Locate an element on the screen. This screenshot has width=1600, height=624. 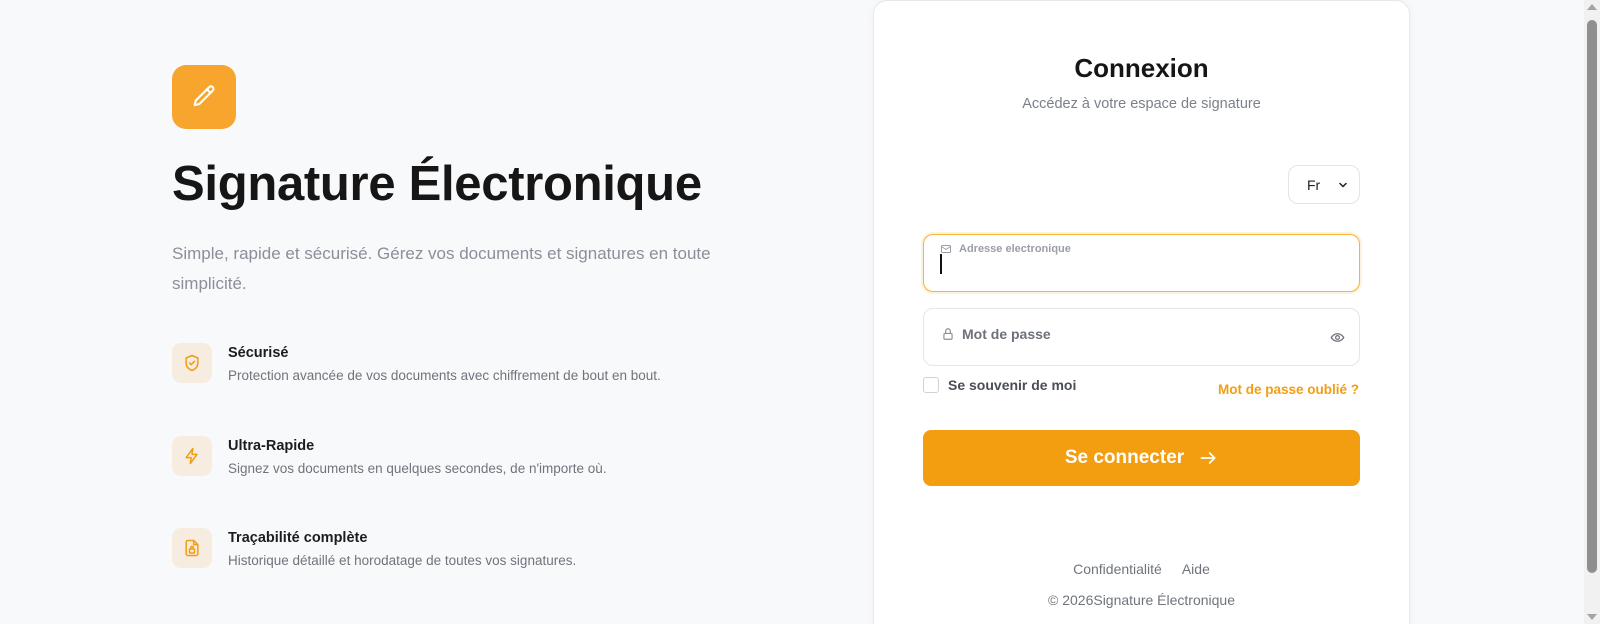
email-label: Adresse electronique is located at coordinates (1015, 249).